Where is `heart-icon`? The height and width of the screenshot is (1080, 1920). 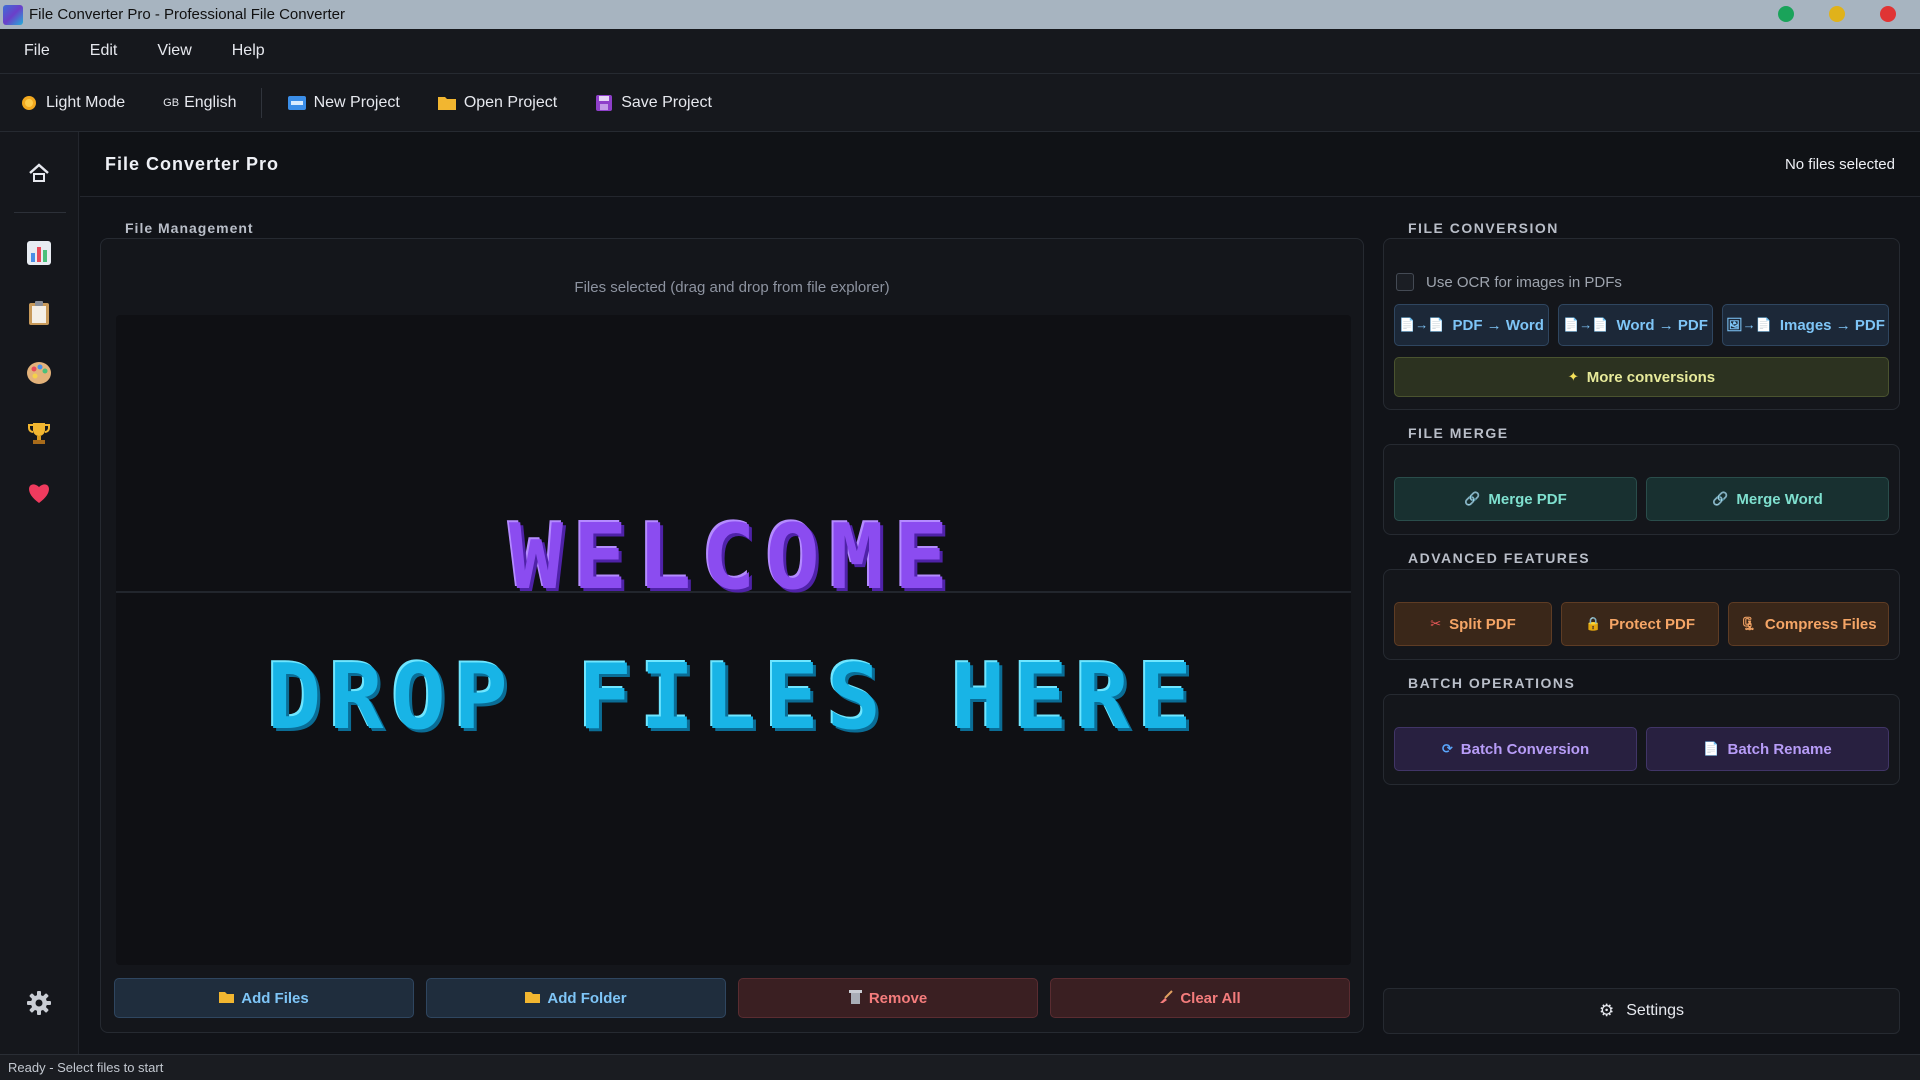
heart-icon is located at coordinates (39, 493).